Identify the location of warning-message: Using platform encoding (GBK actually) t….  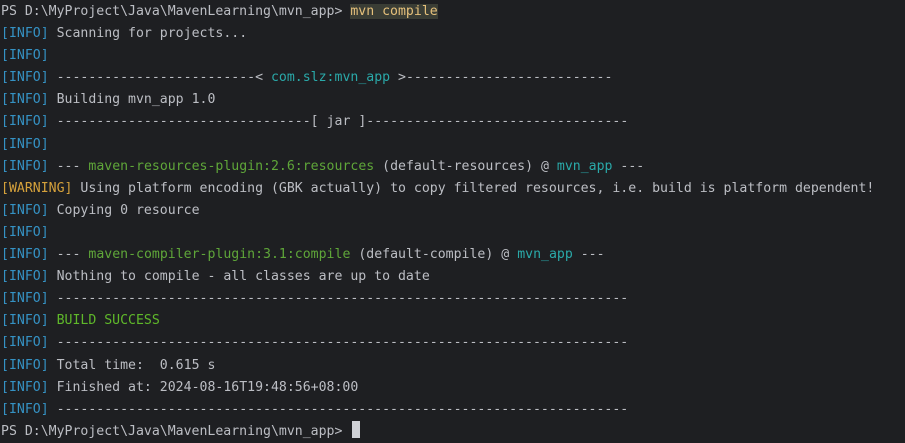
(477, 188).